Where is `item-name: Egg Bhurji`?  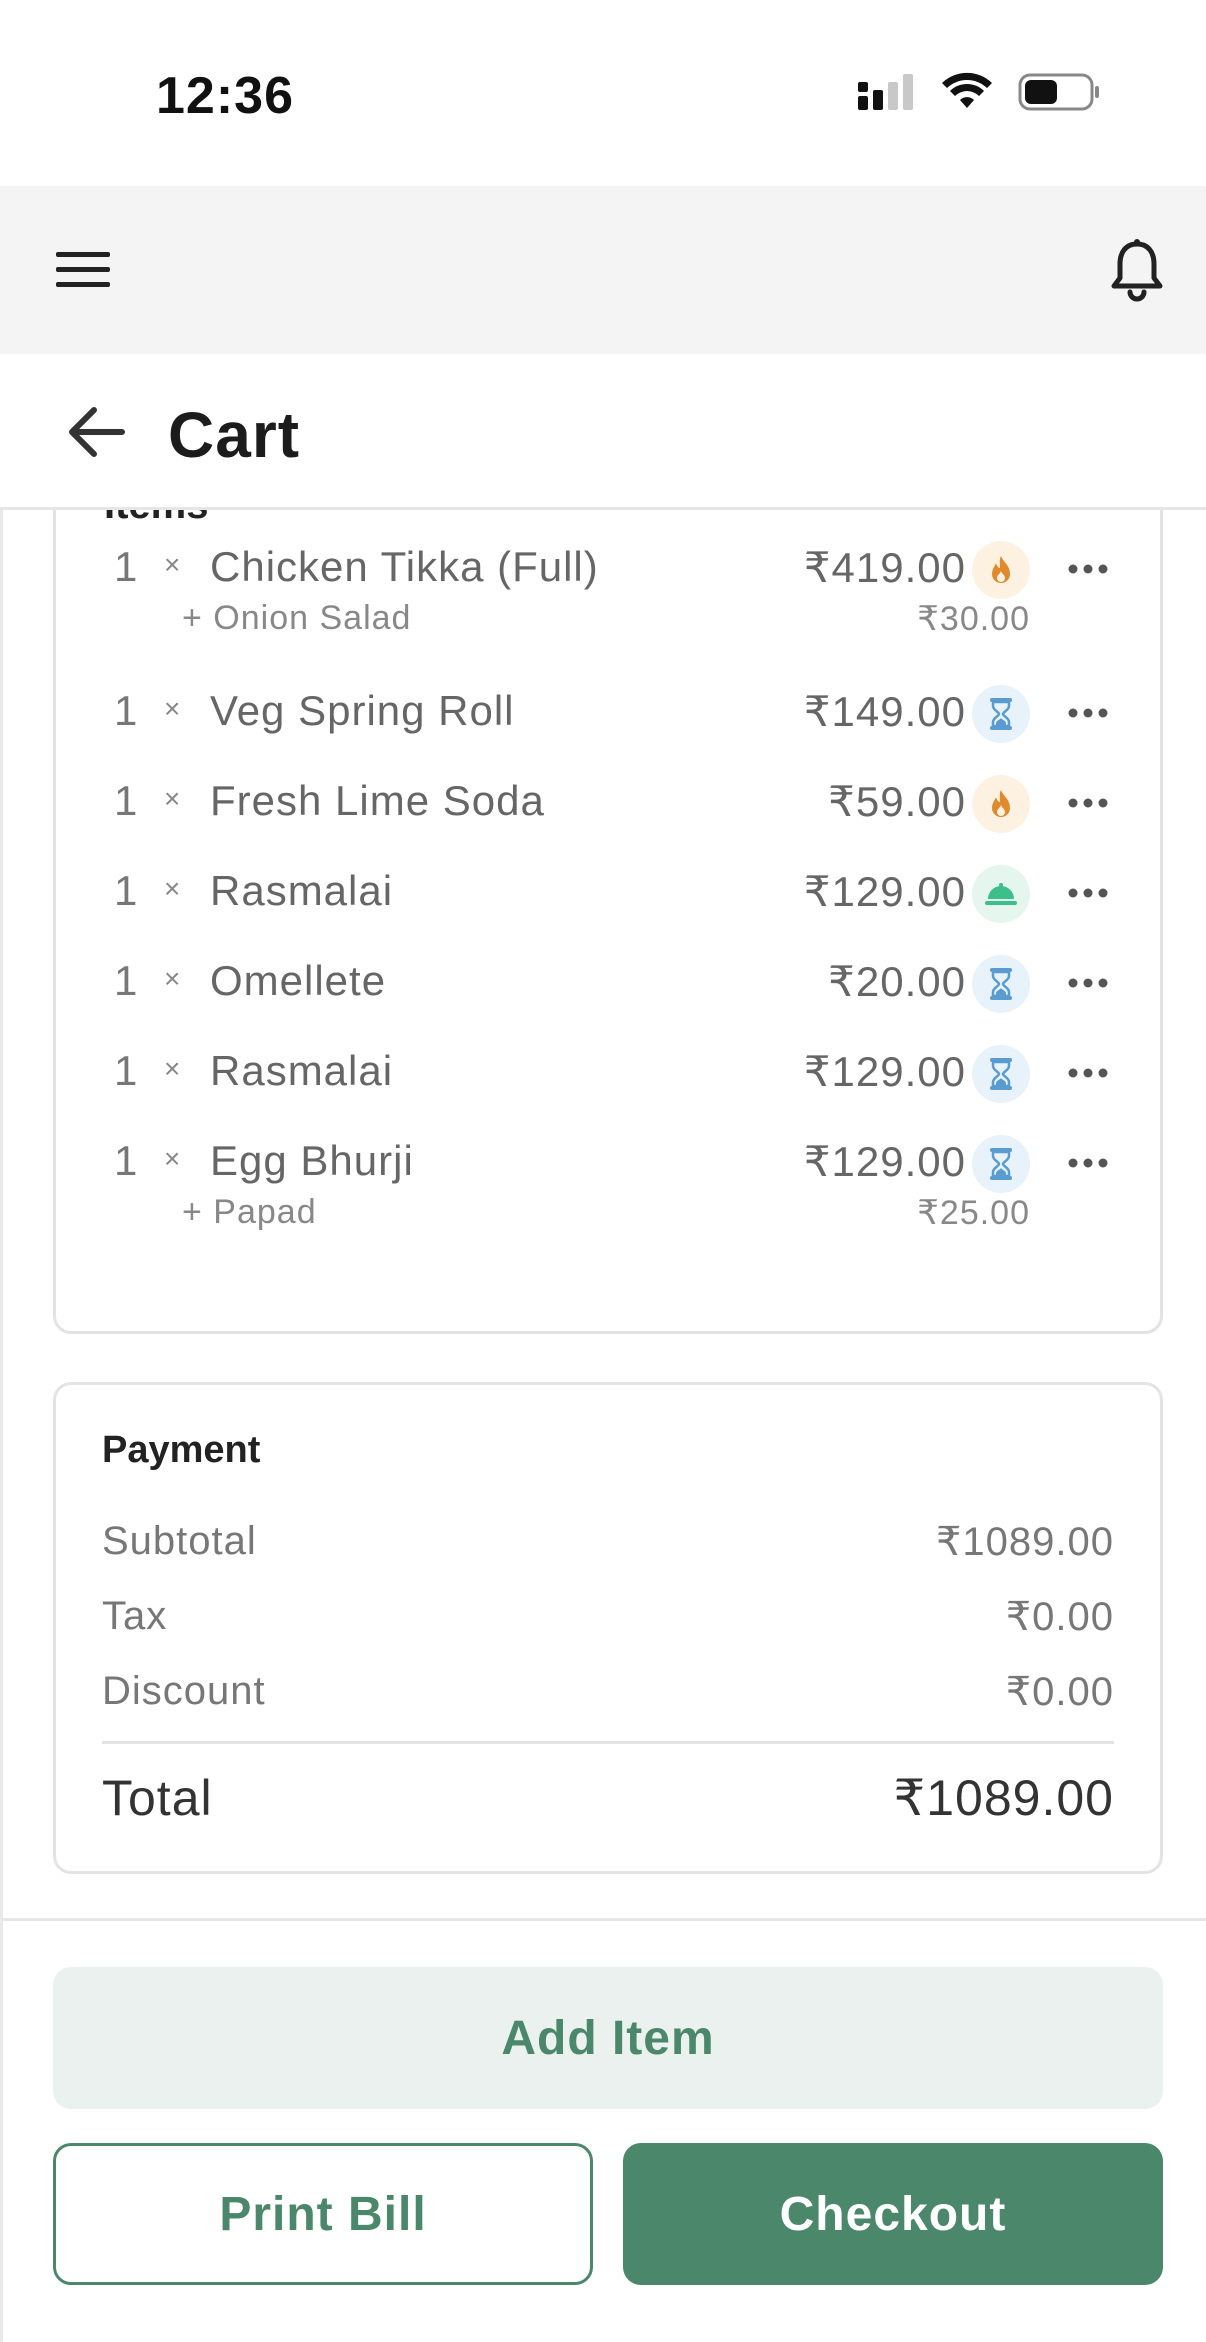
item-name: Egg Bhurji is located at coordinates (312, 1160).